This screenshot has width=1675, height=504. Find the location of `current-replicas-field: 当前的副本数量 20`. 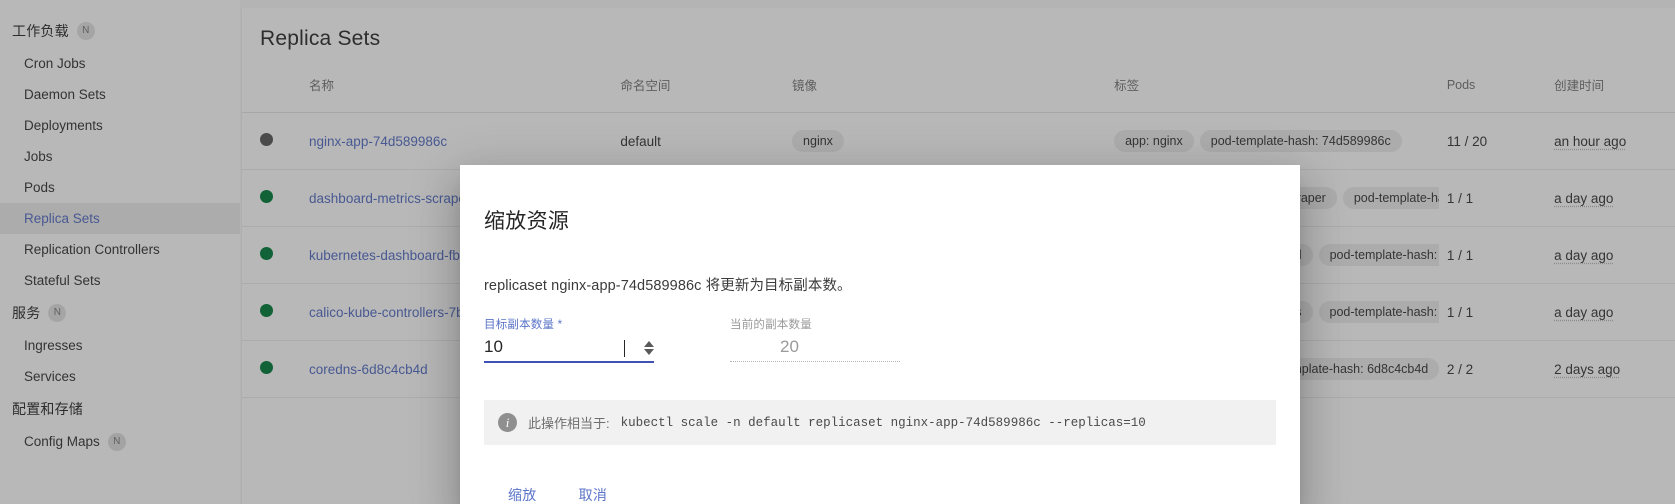

current-replicas-field: 当前的副本数量 20 is located at coordinates (815, 339).